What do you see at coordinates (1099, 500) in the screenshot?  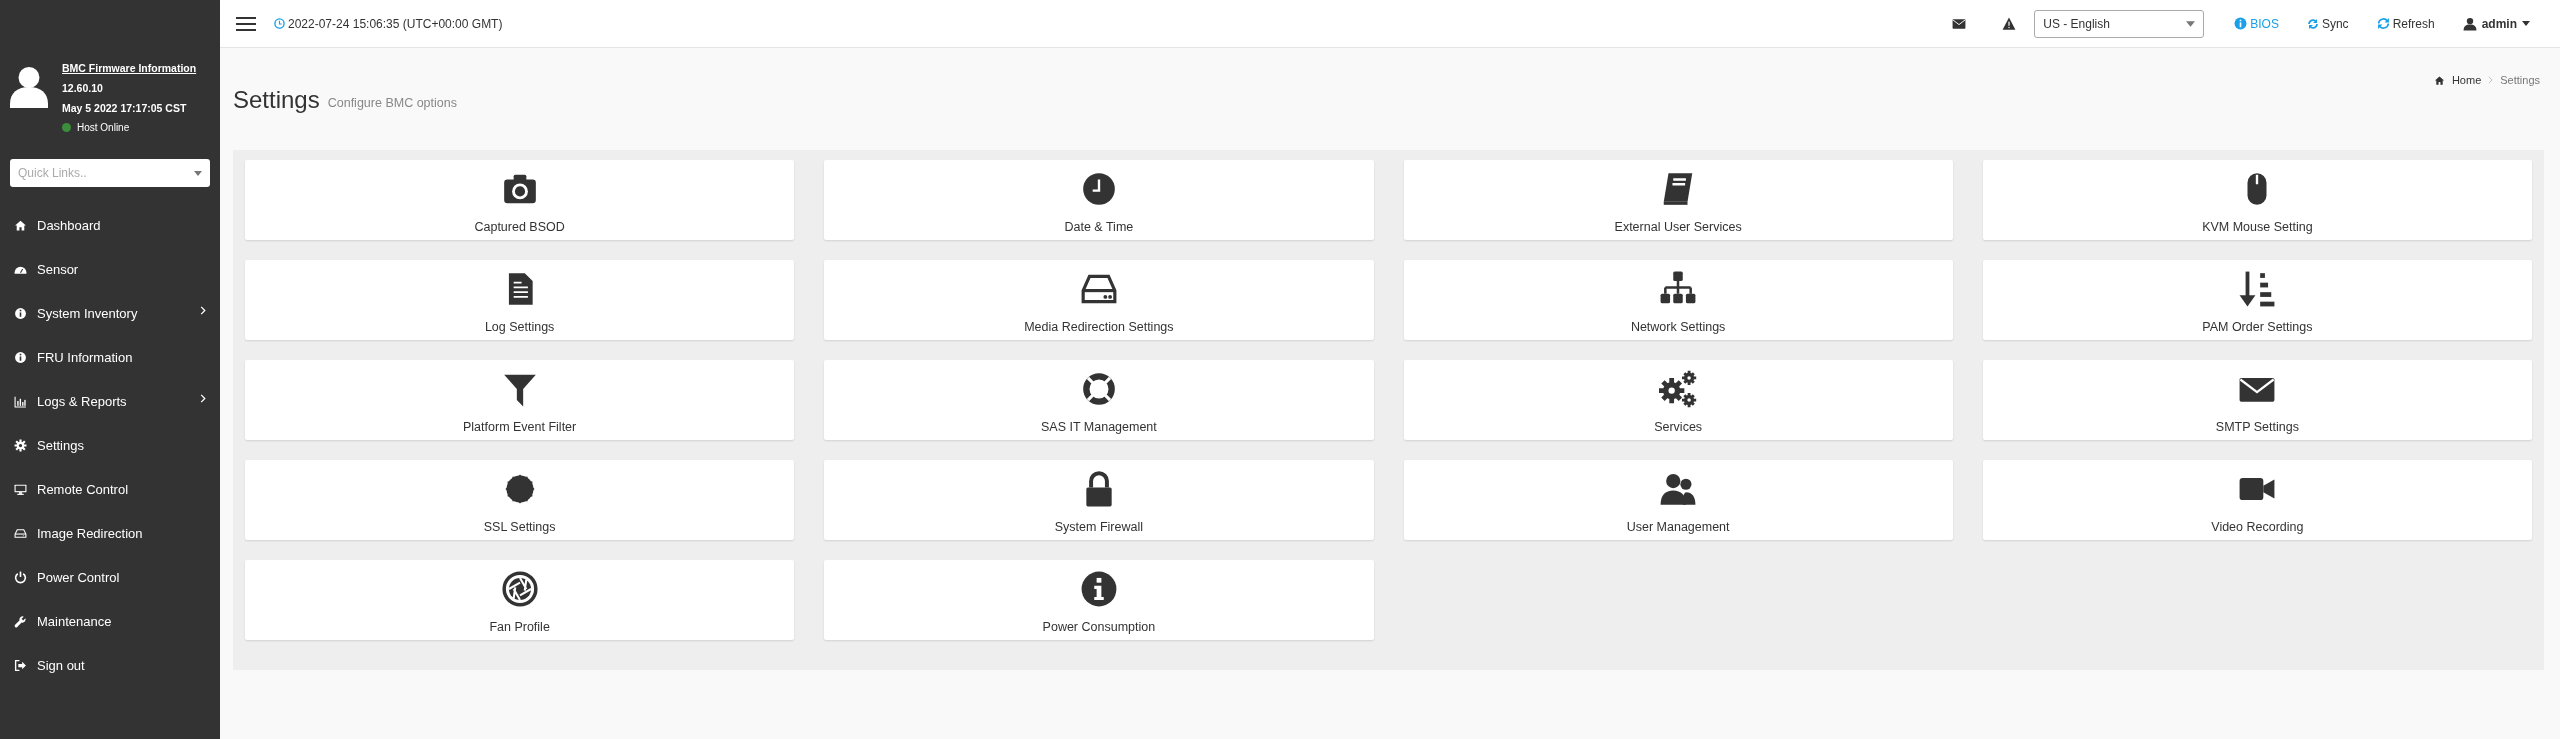 I see `settings-card: System Firewall` at bounding box center [1099, 500].